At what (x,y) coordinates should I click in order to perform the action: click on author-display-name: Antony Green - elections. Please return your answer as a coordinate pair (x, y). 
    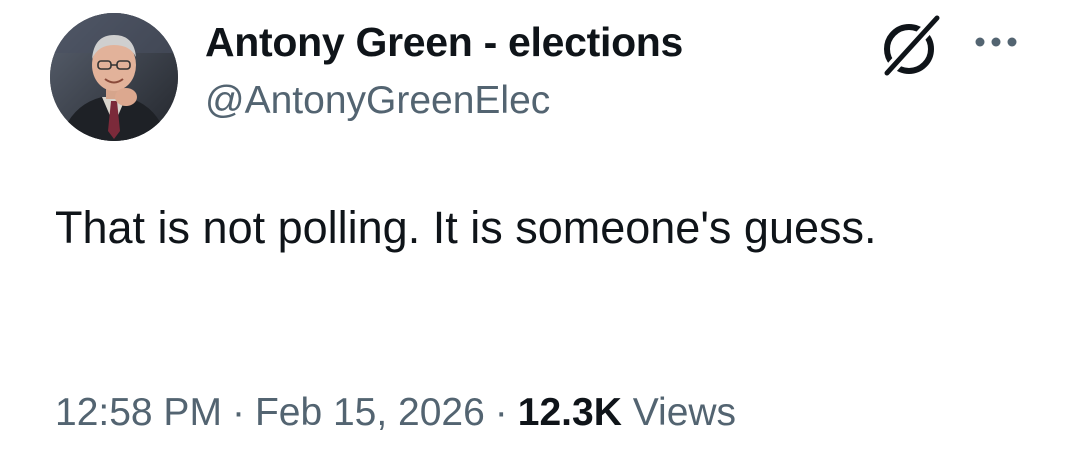
    Looking at the image, I should click on (444, 42).